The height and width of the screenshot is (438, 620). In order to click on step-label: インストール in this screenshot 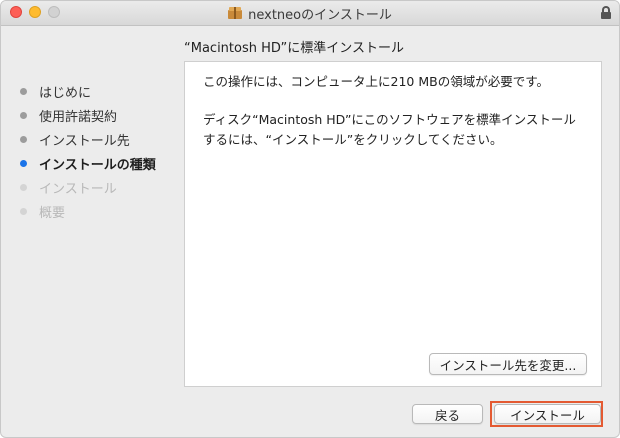, I will do `click(78, 189)`.